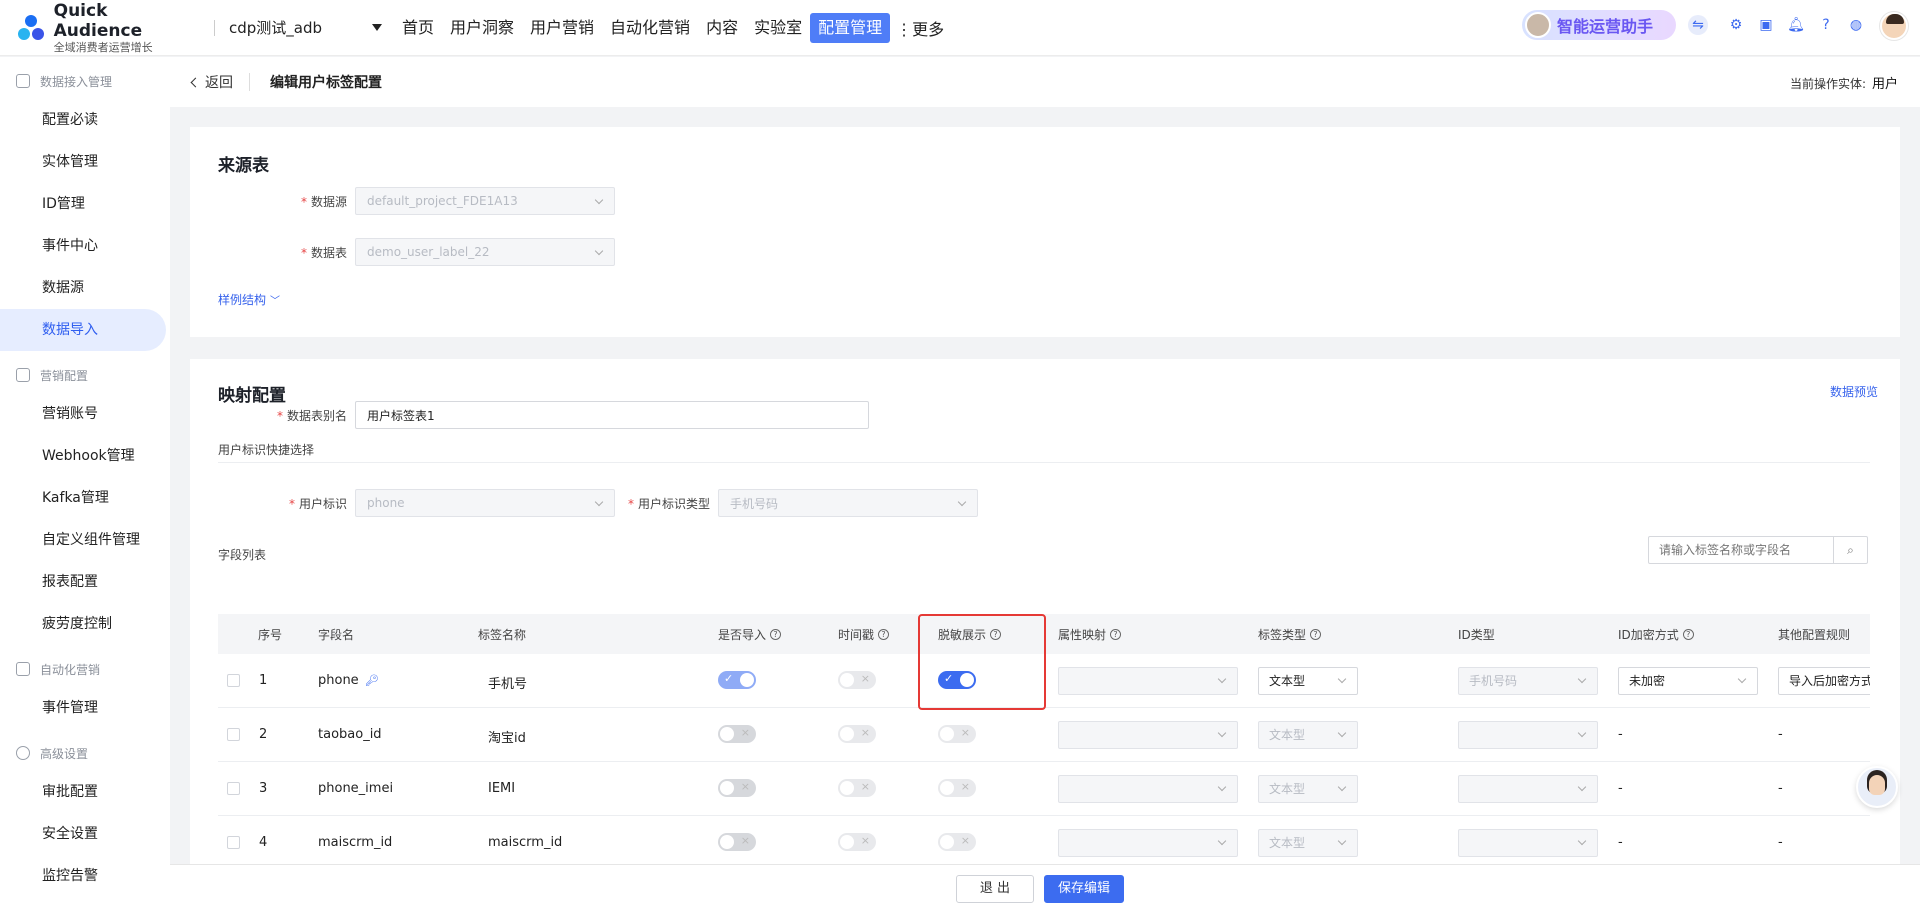  Describe the element at coordinates (85, 204) in the screenshot. I see `sidebar-item-id-management: ID管理` at that location.